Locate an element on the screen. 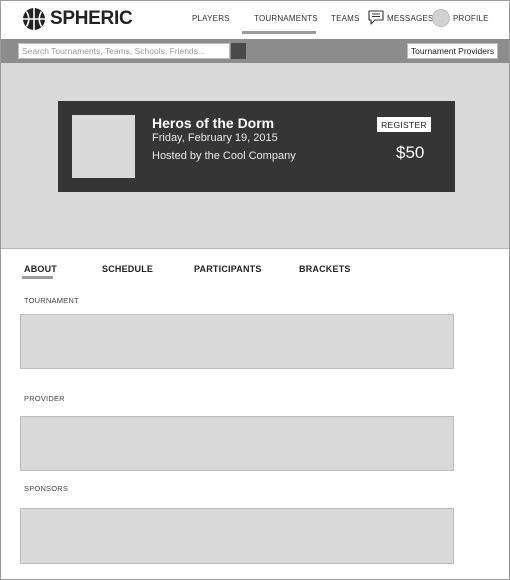 The height and width of the screenshot is (580, 510). nav-players: PLAYERS is located at coordinates (211, 18).